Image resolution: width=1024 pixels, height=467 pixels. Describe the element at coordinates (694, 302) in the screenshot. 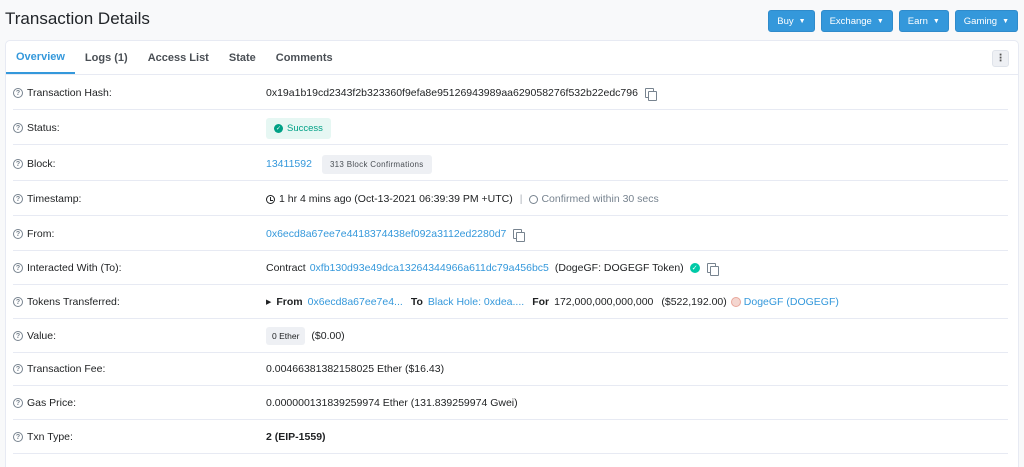

I see `token-usd-value: ($522,192.00)` at that location.